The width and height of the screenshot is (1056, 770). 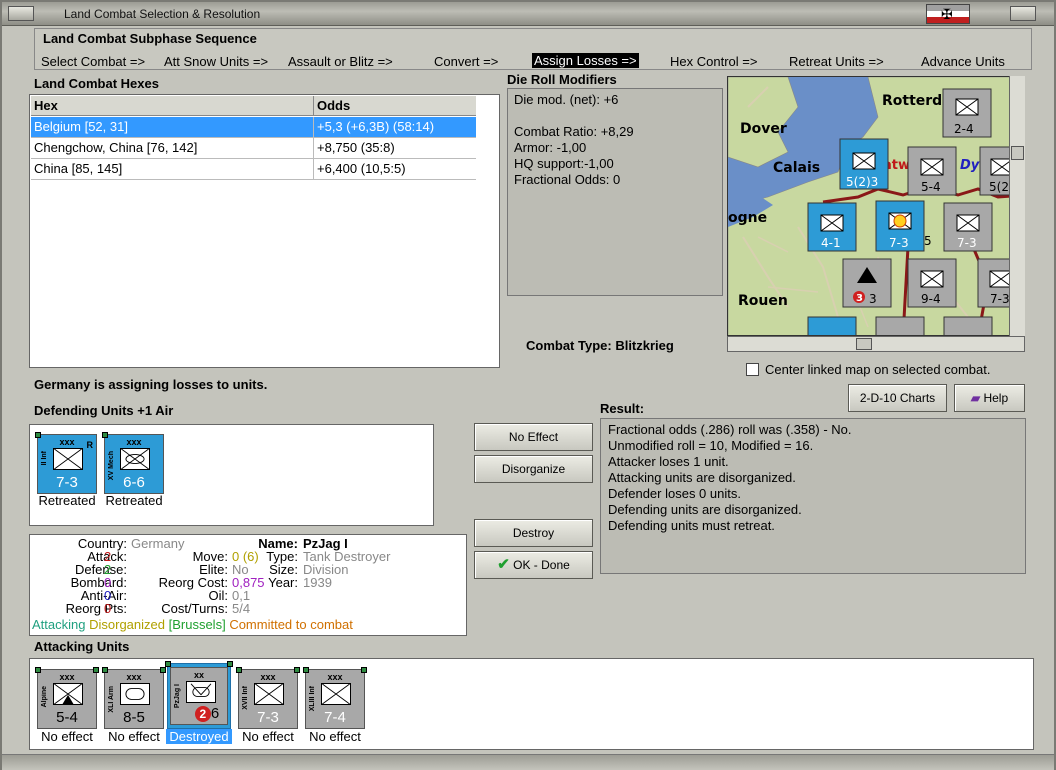 What do you see at coordinates (395, 106) in the screenshot?
I see `column-header-odds: Odds` at bounding box center [395, 106].